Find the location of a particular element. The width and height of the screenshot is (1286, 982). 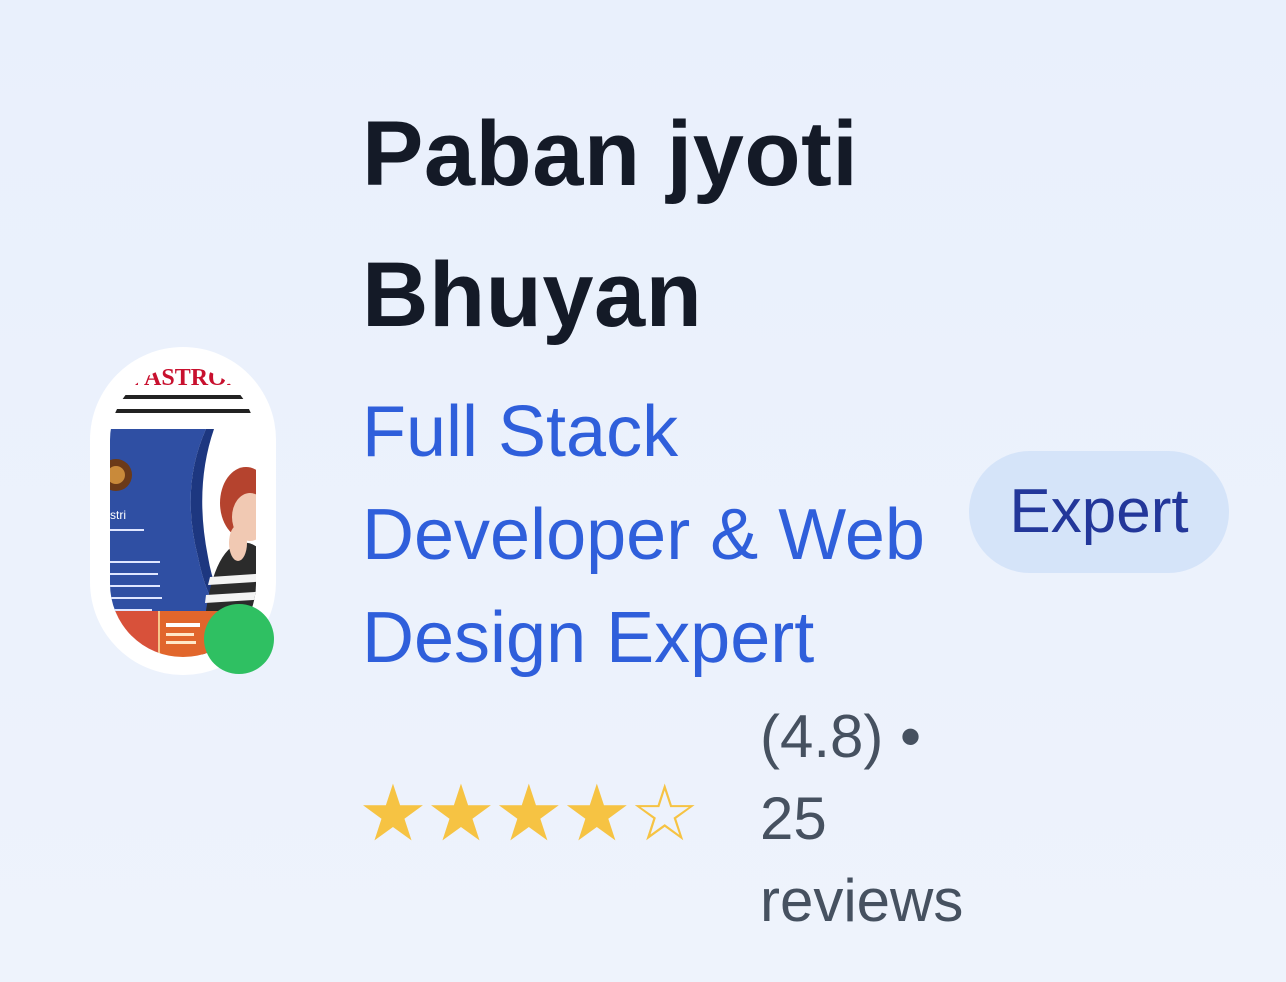

avatar-banner-text: NE ASTROL is located at coordinates (176, 379).